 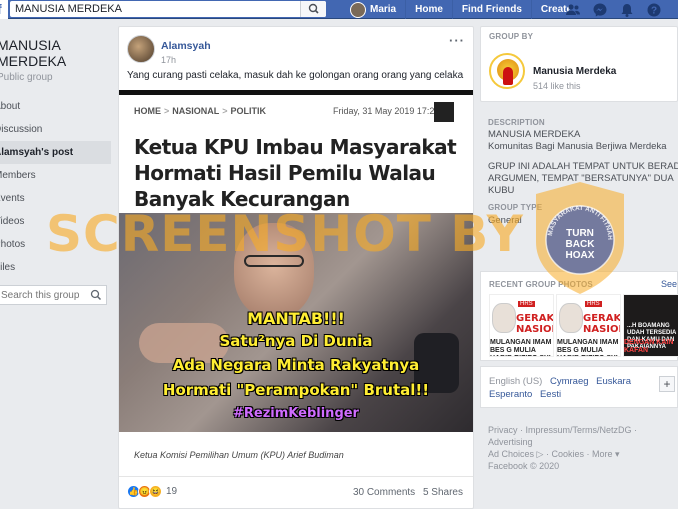 What do you see at coordinates (56, 53) in the screenshot?
I see `group-name: MANUSIA MERDEKA` at bounding box center [56, 53].